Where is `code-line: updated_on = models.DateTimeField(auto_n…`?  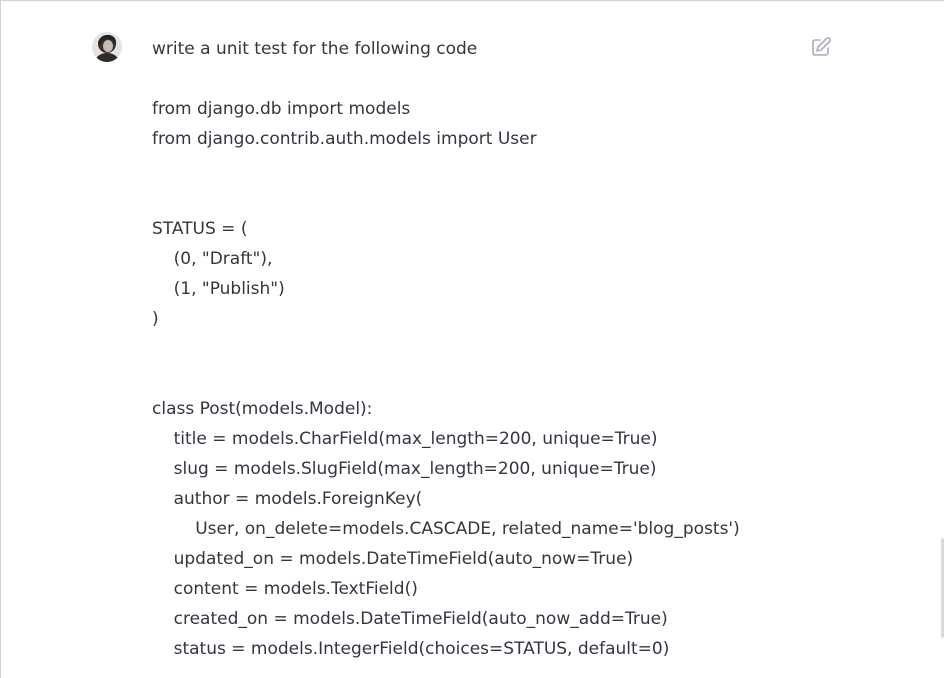 code-line: updated_on = models.DateTimeField(auto_n… is located at coordinates (393, 559).